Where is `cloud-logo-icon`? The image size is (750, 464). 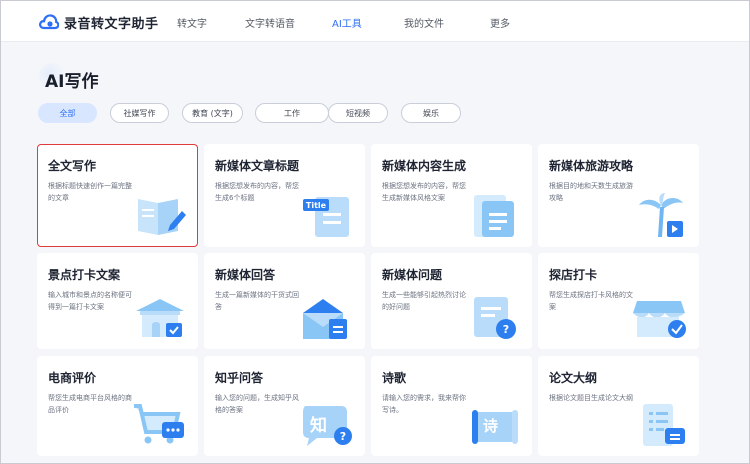 cloud-logo-icon is located at coordinates (49, 22).